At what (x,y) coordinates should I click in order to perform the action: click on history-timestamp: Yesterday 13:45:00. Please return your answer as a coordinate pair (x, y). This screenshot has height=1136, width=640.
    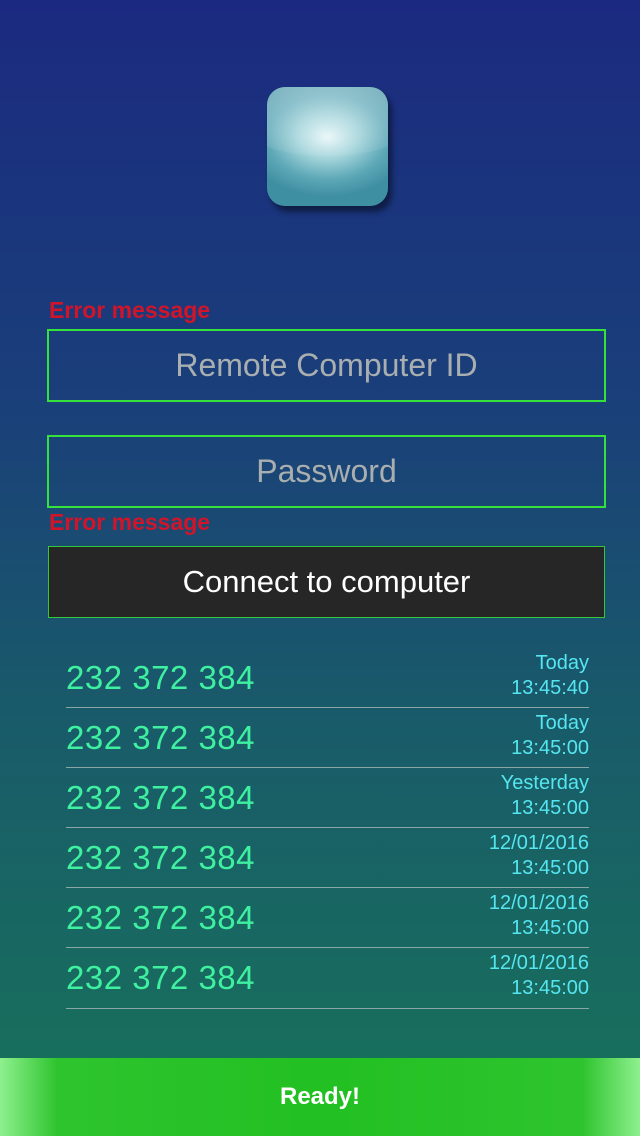
    Looking at the image, I should click on (545, 796).